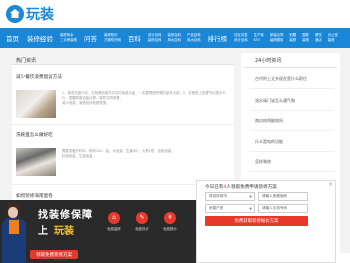  I want to click on form-heading-prefix: 今日已有, so click(214, 187).